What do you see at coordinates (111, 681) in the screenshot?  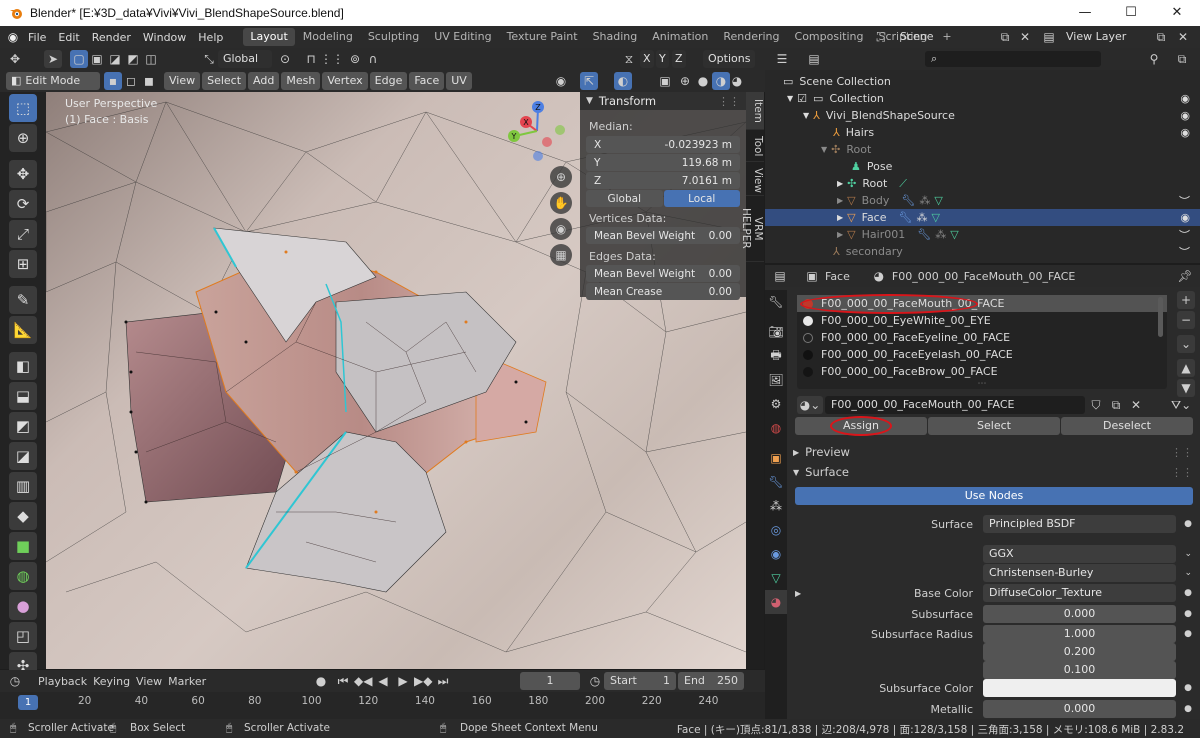 I see `keying-menu: Keying` at bounding box center [111, 681].